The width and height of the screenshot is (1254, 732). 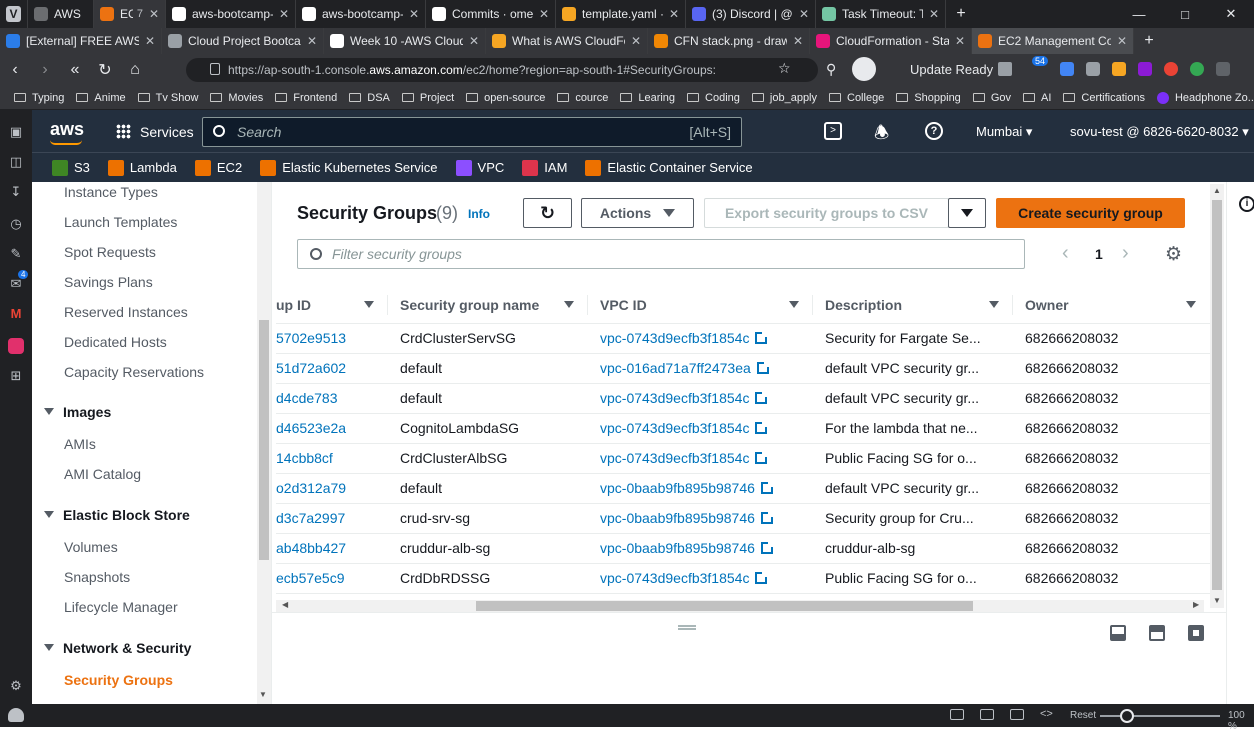 What do you see at coordinates (957, 714) in the screenshot?
I see `status-camera-icon` at bounding box center [957, 714].